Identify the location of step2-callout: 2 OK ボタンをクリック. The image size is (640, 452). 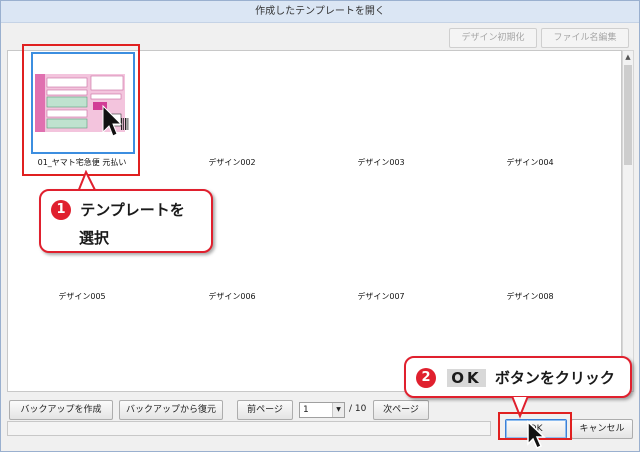
(518, 377).